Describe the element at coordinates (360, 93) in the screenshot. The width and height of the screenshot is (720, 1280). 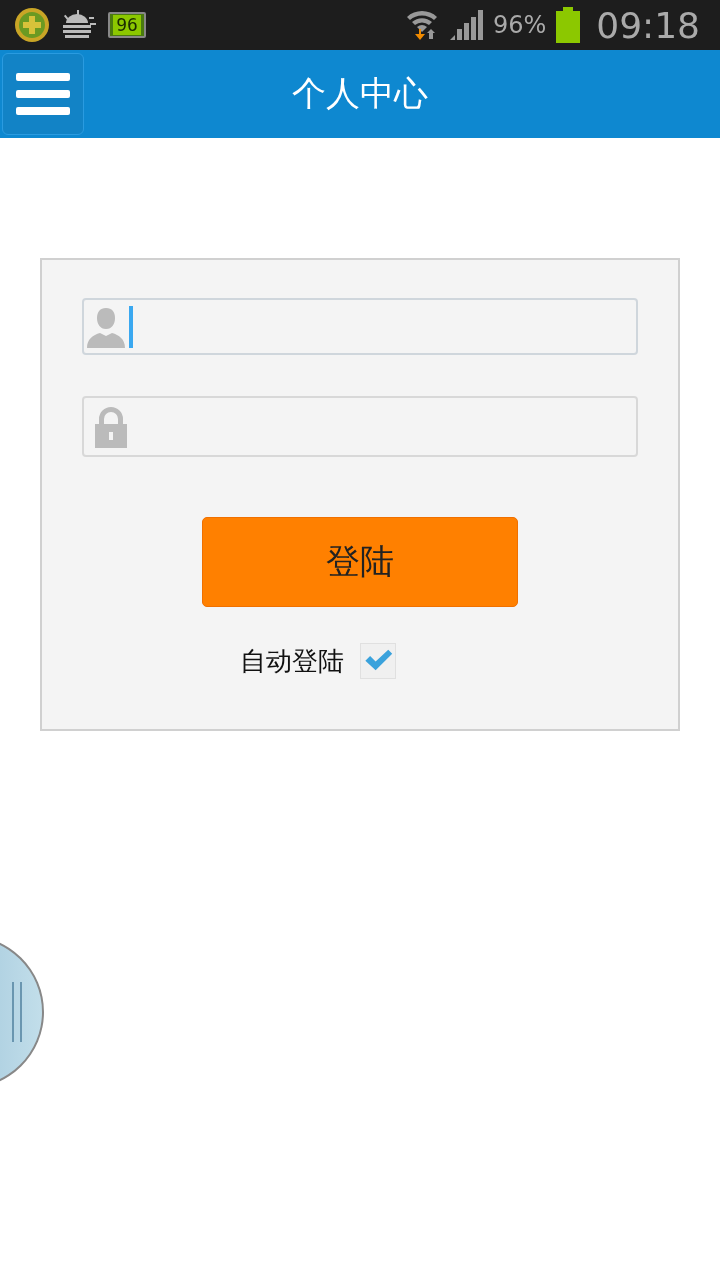
I see `page-title: 个人中心` at that location.